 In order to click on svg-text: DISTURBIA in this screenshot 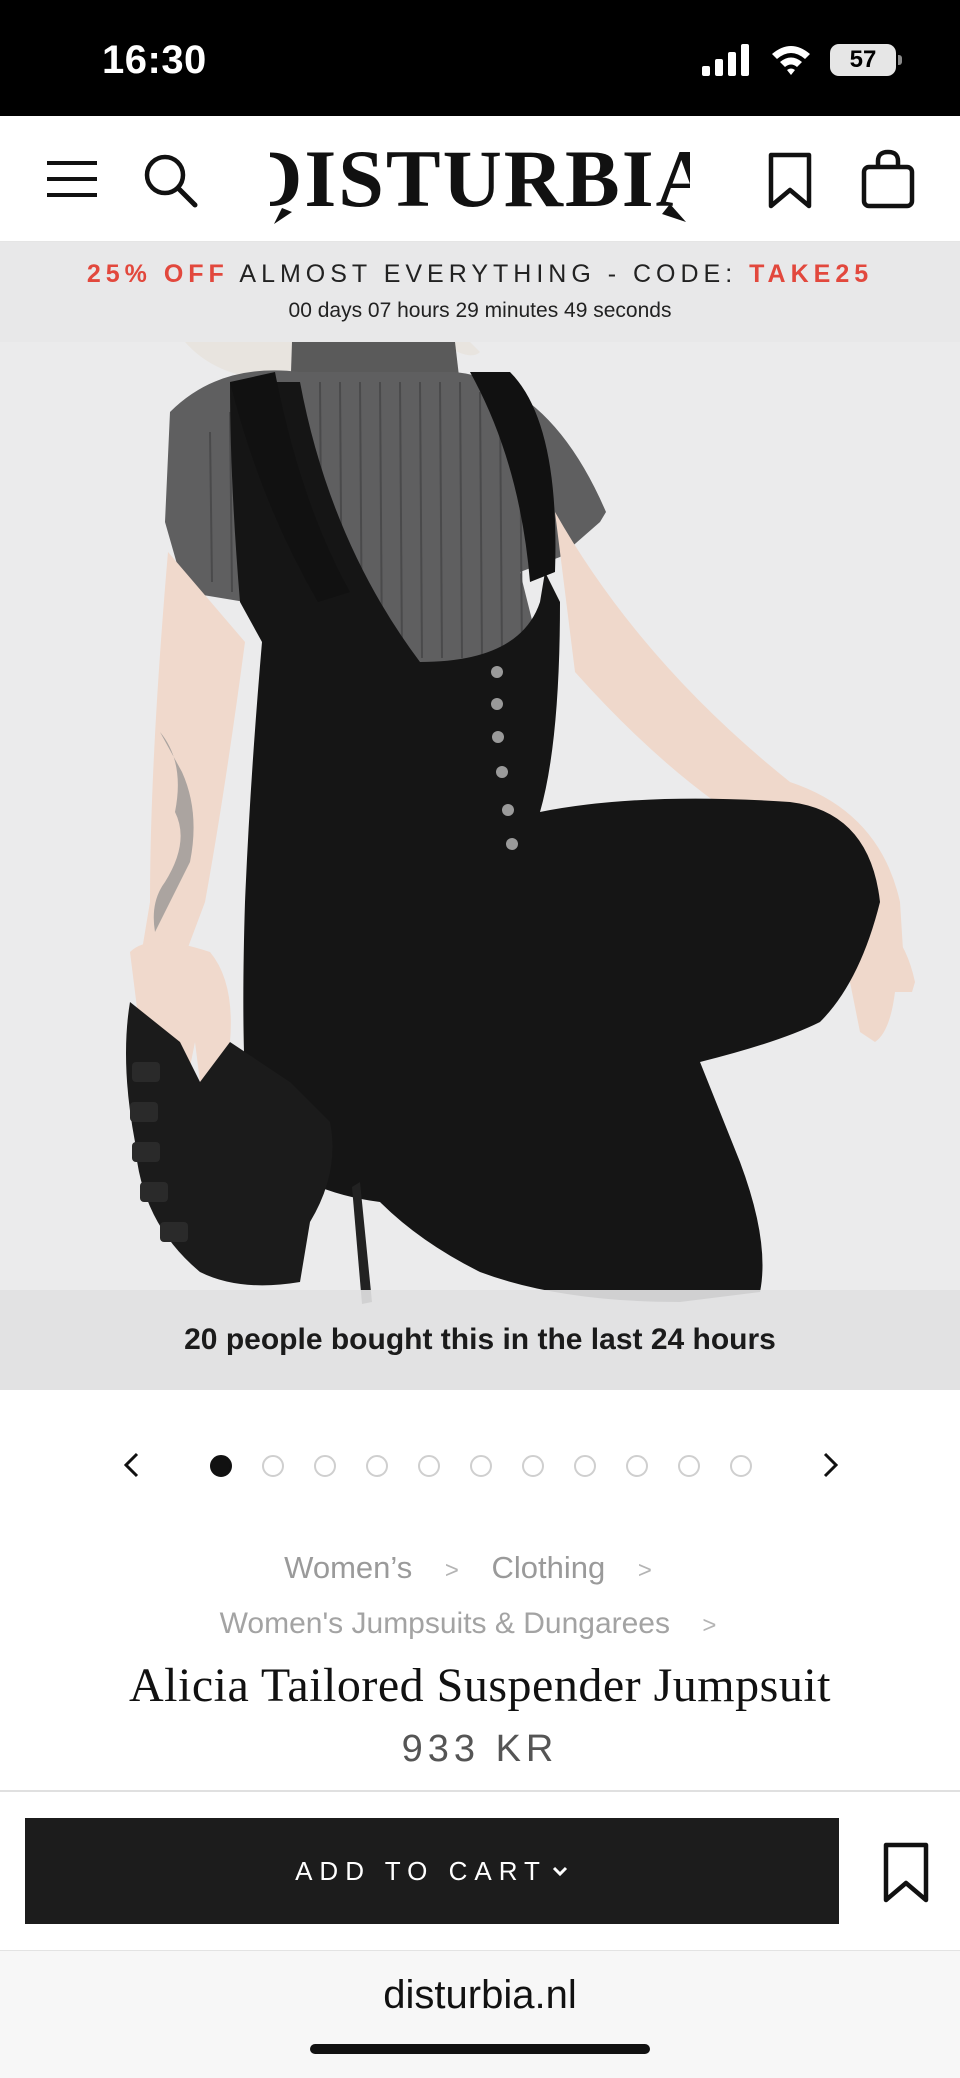, I will do `click(480, 179)`.